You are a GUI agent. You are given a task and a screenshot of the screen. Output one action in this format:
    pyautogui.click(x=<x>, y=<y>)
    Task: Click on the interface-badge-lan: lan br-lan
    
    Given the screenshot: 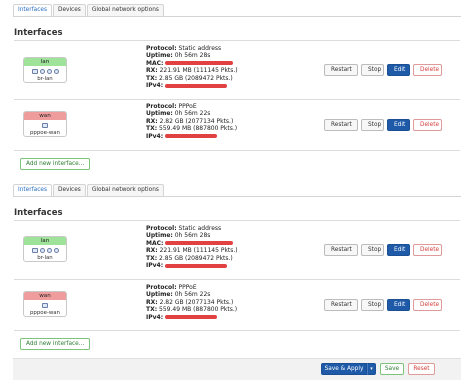 What is the action you would take?
    pyautogui.click(x=45, y=70)
    